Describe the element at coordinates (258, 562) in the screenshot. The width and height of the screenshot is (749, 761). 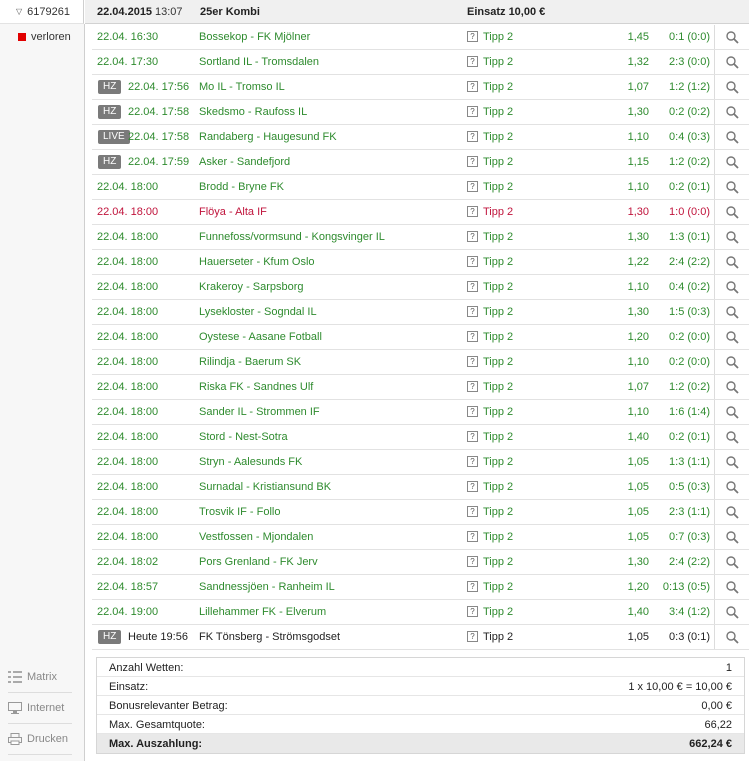
I see `bet-match: Pors Grenland - FK Jerv` at that location.